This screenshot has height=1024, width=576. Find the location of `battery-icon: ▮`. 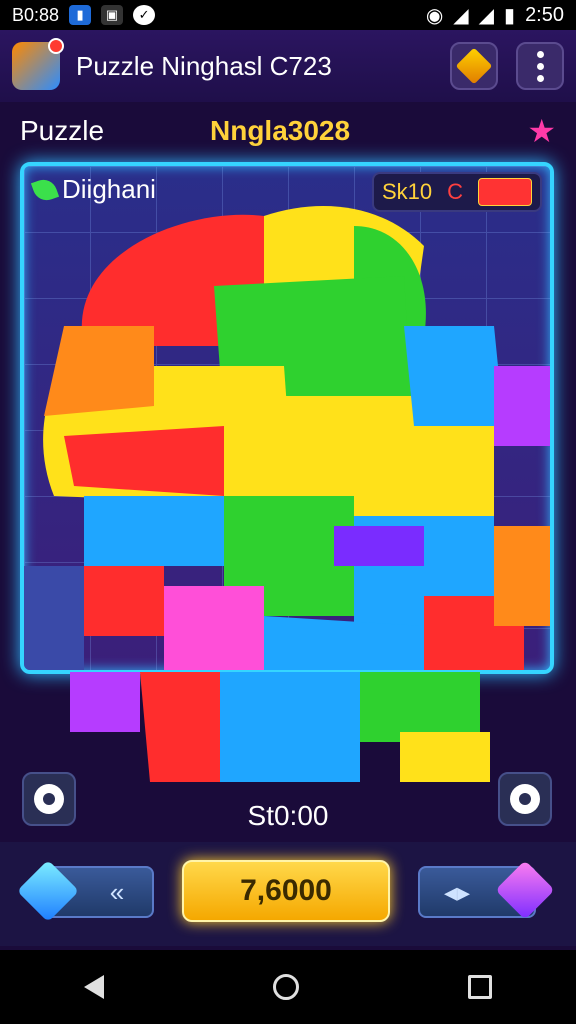

battery-icon: ▮ is located at coordinates (510, 15).